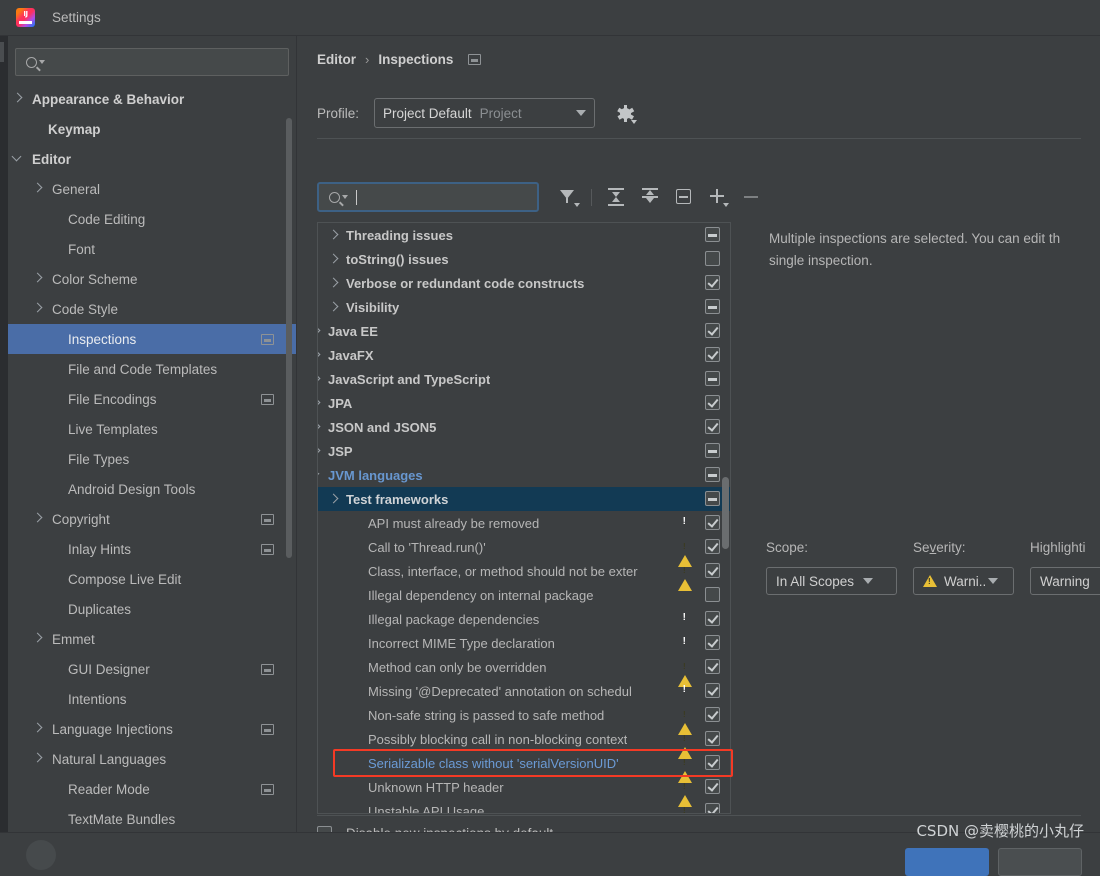 The width and height of the screenshot is (1100, 876). I want to click on filter-icon, so click(569, 197).